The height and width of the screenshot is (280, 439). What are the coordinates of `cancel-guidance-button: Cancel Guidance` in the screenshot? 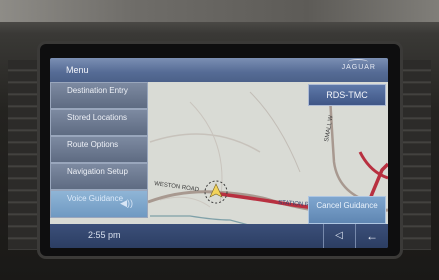 It's located at (347, 210).